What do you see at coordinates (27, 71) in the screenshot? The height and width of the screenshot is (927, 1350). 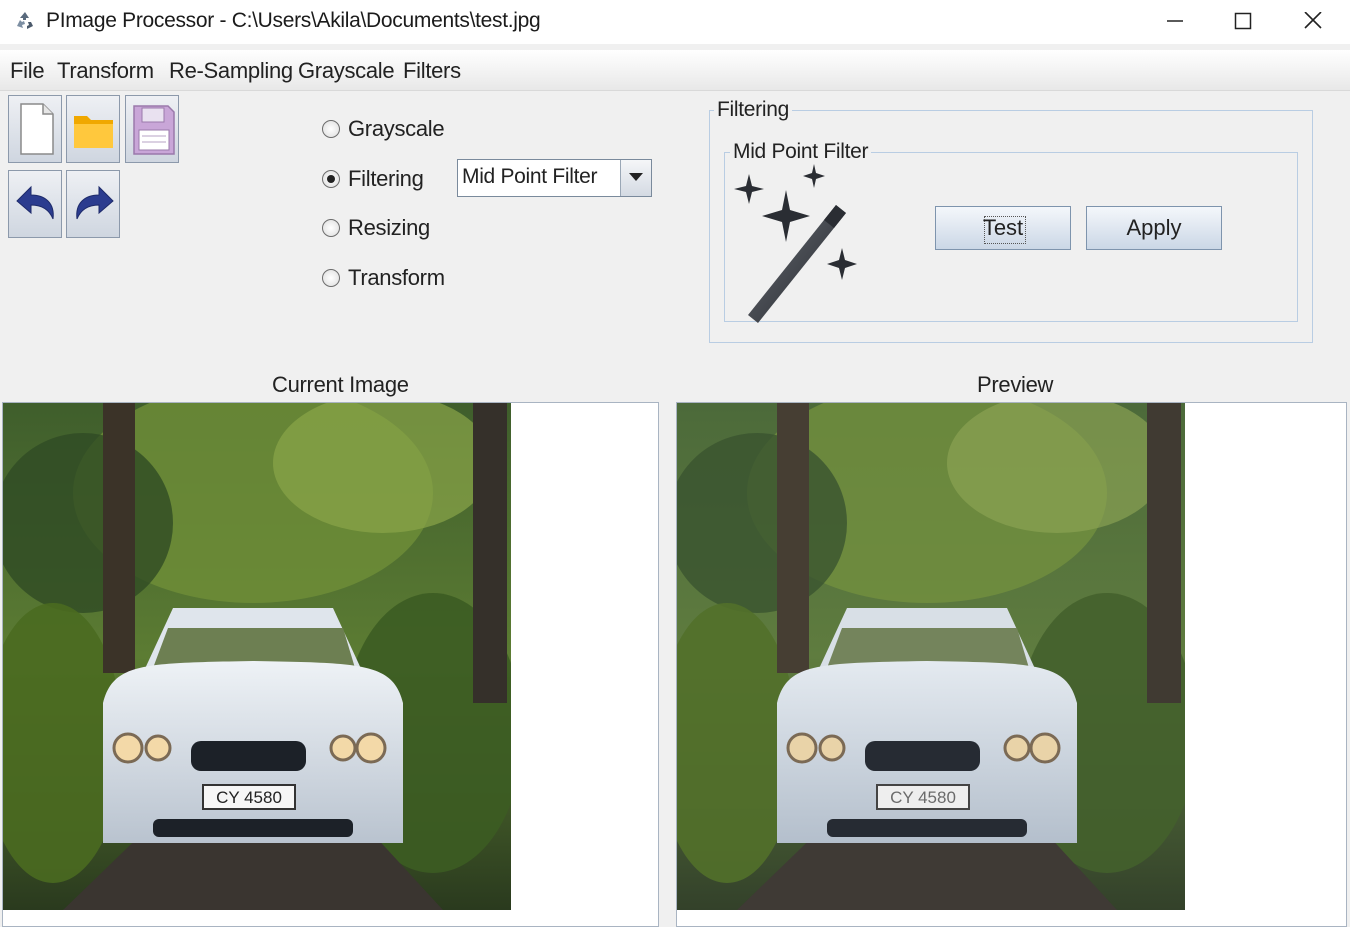 I see `menu-file: File` at bounding box center [27, 71].